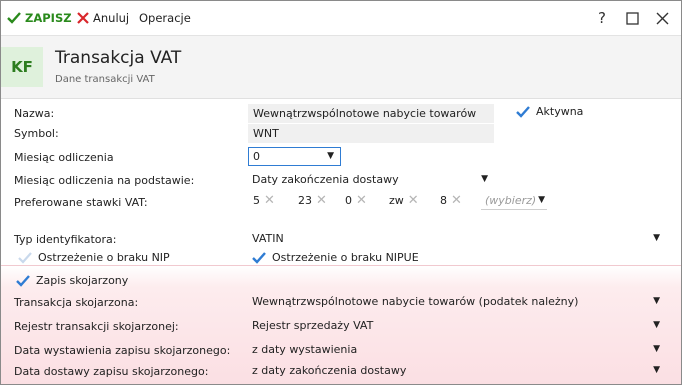 The image size is (682, 385). What do you see at coordinates (34, 113) in the screenshot?
I see `name-label: Nazwa:` at bounding box center [34, 113].